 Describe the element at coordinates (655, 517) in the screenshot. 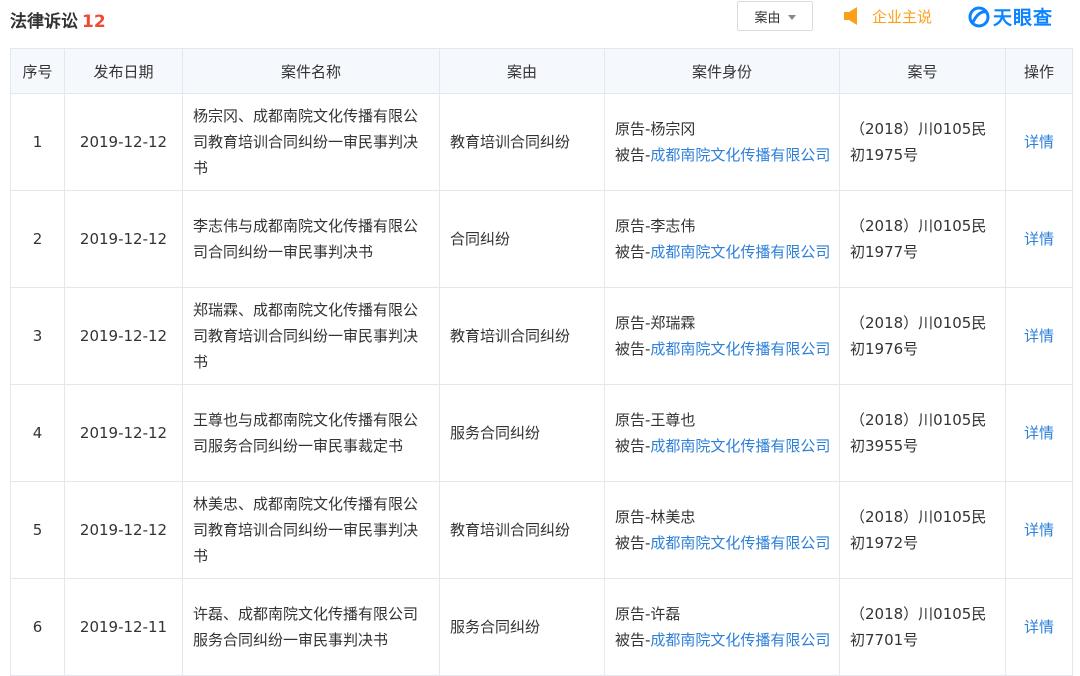

I see `plaintiff: 原告-林美忠` at that location.